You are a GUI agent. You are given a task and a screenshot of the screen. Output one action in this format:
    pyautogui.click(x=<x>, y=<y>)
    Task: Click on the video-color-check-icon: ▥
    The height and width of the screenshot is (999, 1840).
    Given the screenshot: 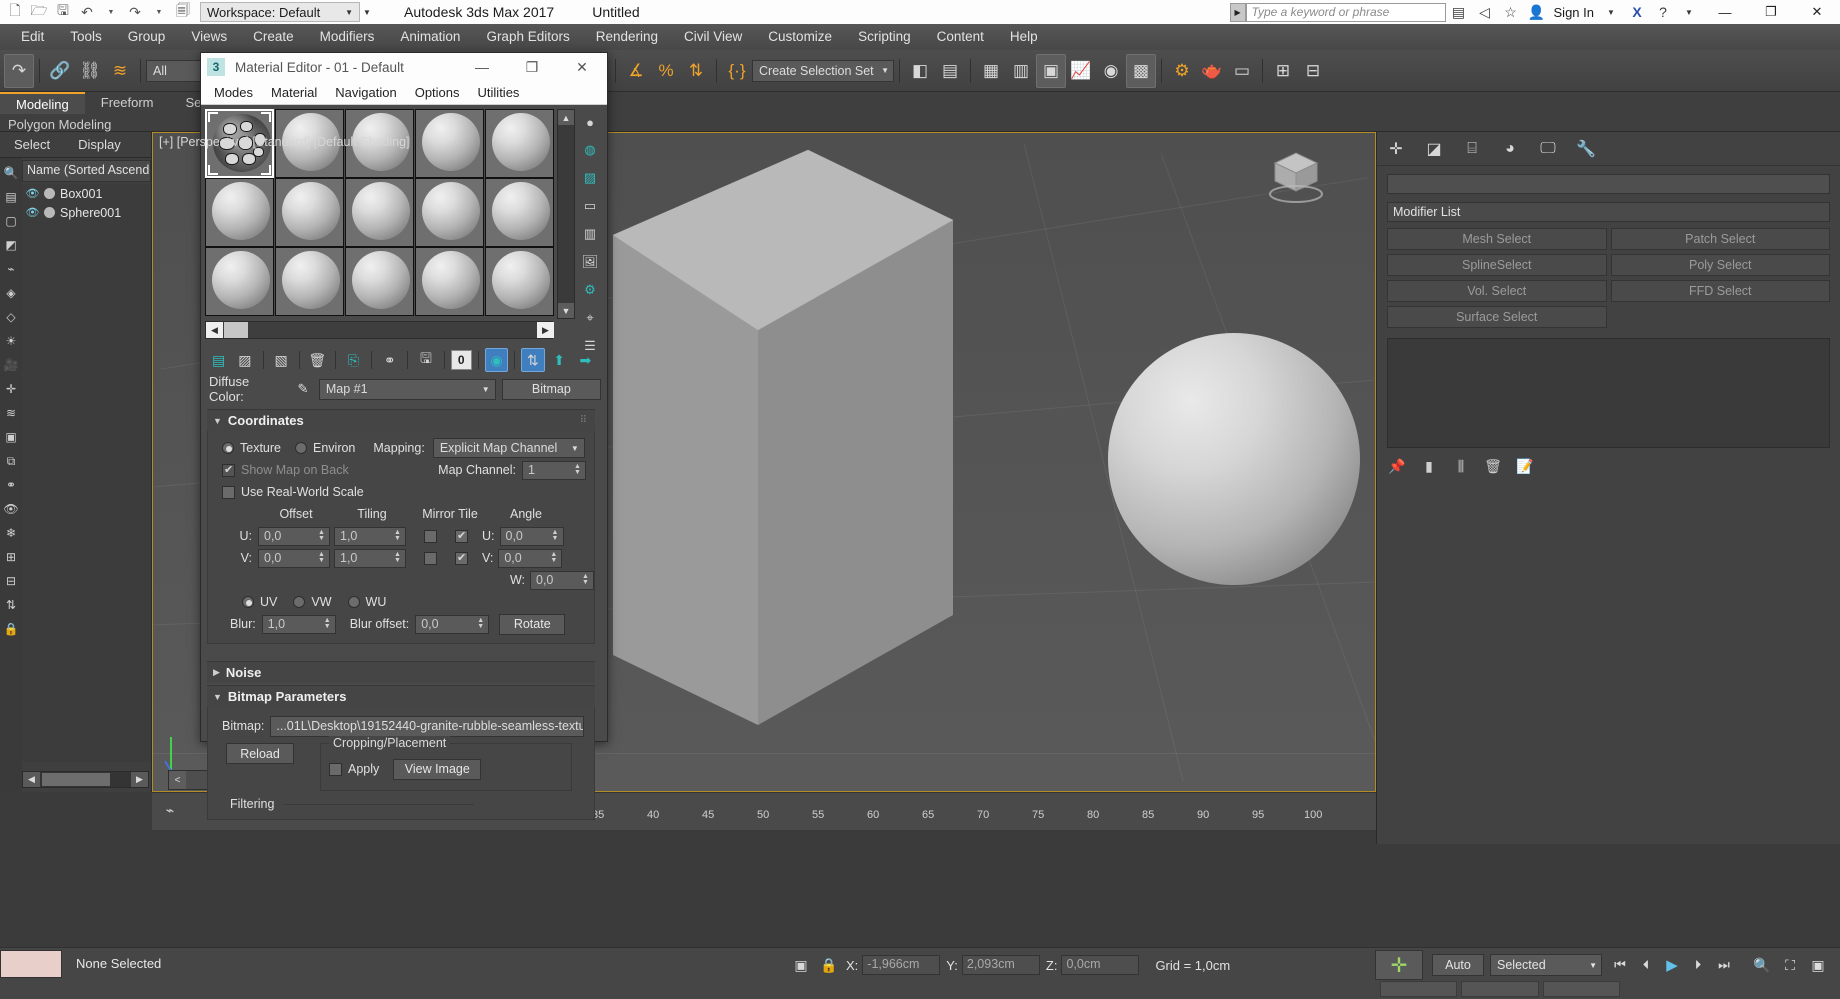 What is the action you would take?
    pyautogui.click(x=590, y=234)
    